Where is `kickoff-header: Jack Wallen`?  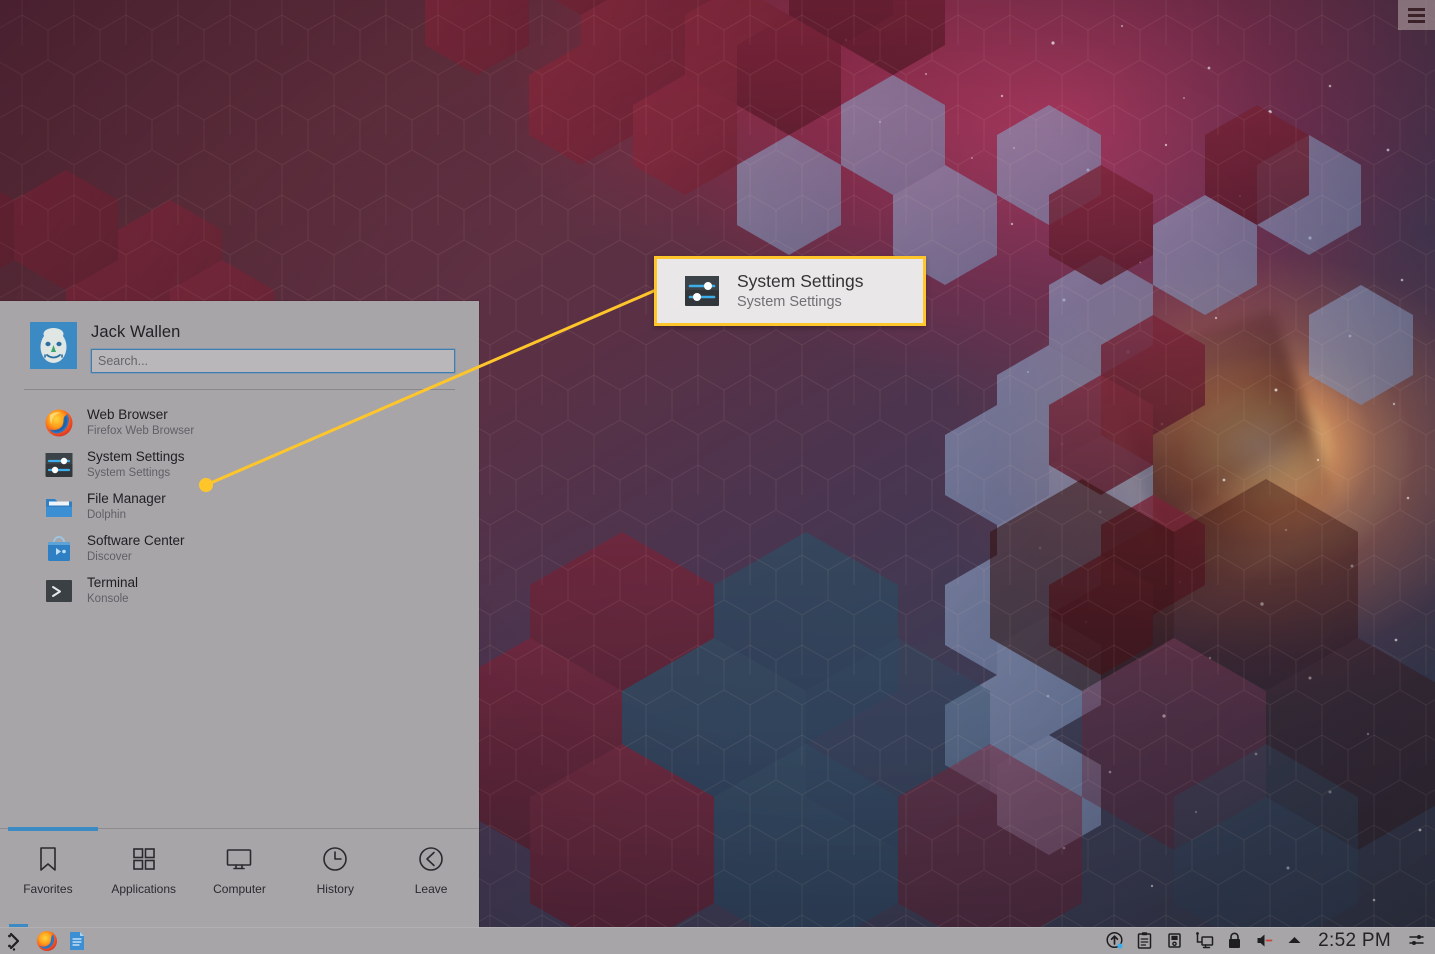
kickoff-header: Jack Wallen is located at coordinates (239, 337).